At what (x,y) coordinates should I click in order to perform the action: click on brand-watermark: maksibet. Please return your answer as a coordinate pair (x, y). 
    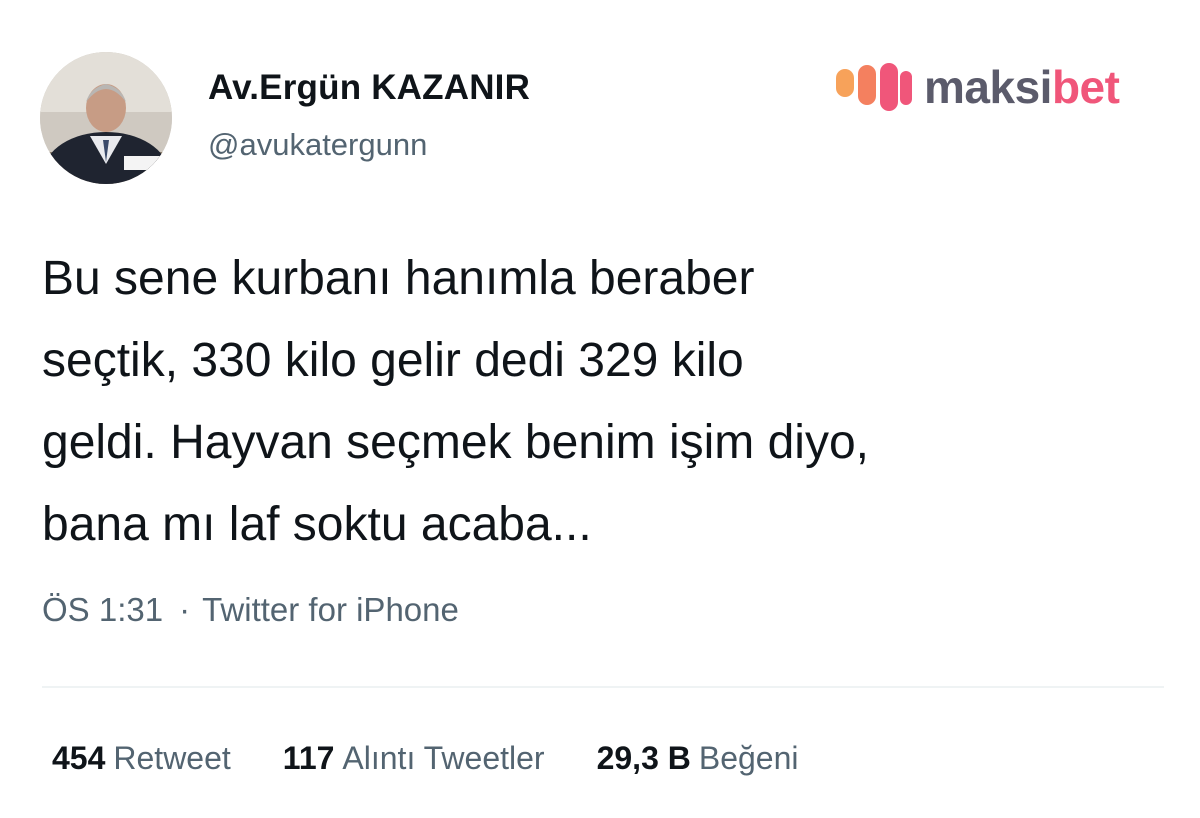
    Looking at the image, I should click on (978, 87).